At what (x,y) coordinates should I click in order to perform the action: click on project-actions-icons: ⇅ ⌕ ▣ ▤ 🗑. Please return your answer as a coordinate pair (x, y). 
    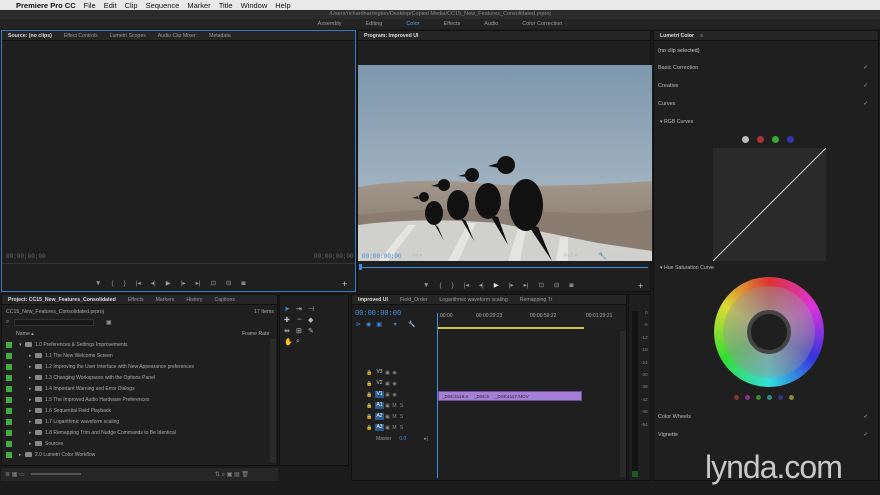
    Looking at the image, I should click on (232, 475).